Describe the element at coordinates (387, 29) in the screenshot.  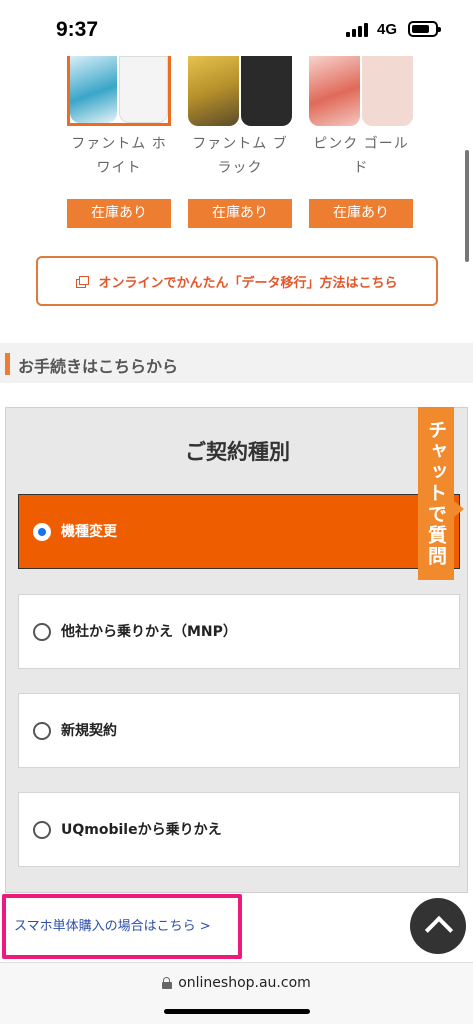
I see `network-label: 4G` at that location.